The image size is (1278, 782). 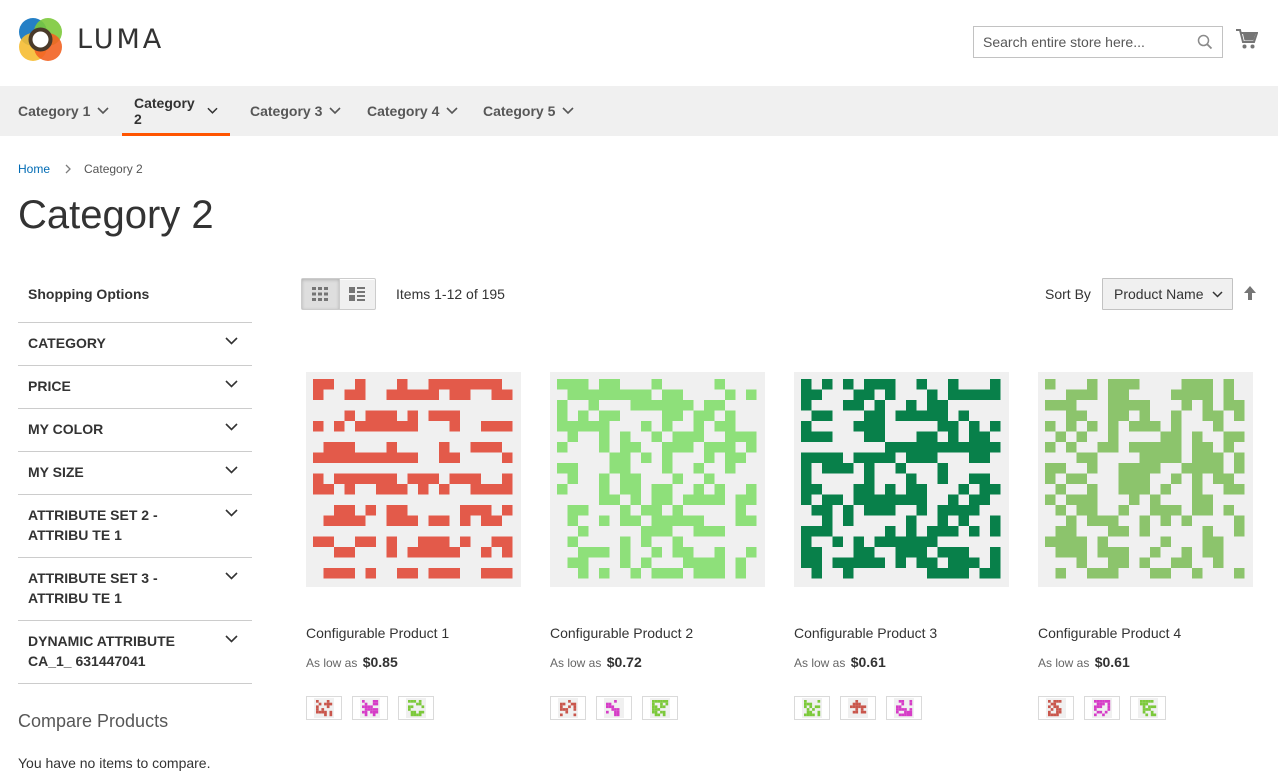 What do you see at coordinates (89, 294) in the screenshot?
I see `shopping-options-title: Shopping Options` at bounding box center [89, 294].